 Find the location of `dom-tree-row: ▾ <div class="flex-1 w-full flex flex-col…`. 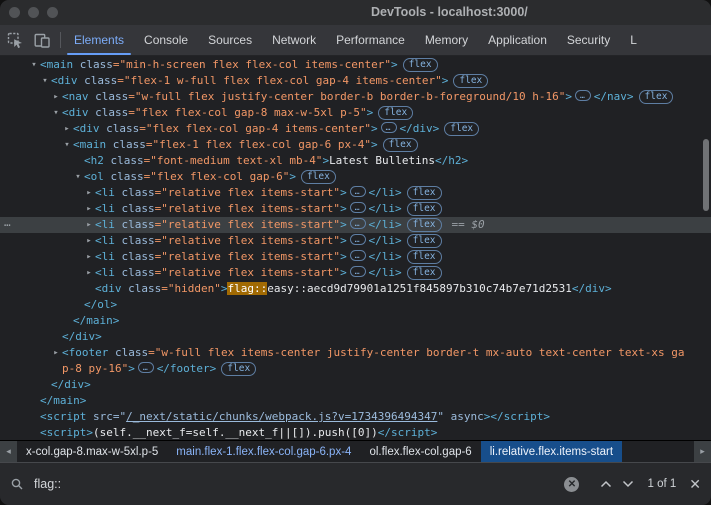

dom-tree-row: ▾ <div class="flex-1 w-full flex flex-col… is located at coordinates (355, 81).